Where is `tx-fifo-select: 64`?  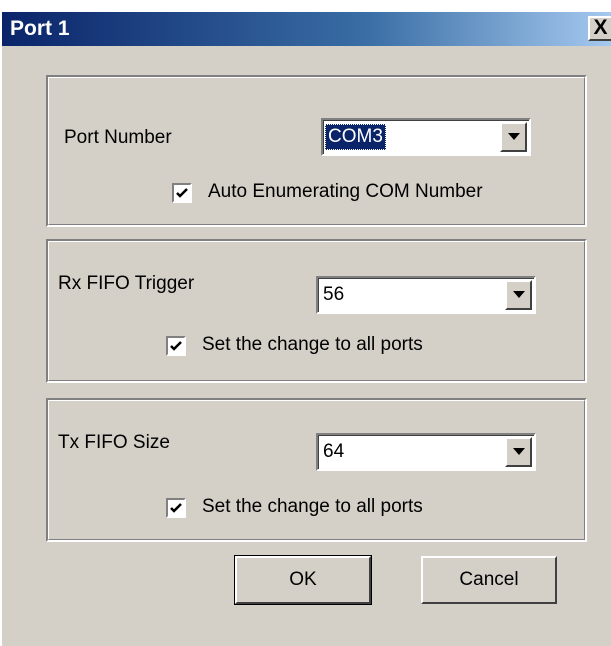 tx-fifo-select: 64 is located at coordinates (426, 452).